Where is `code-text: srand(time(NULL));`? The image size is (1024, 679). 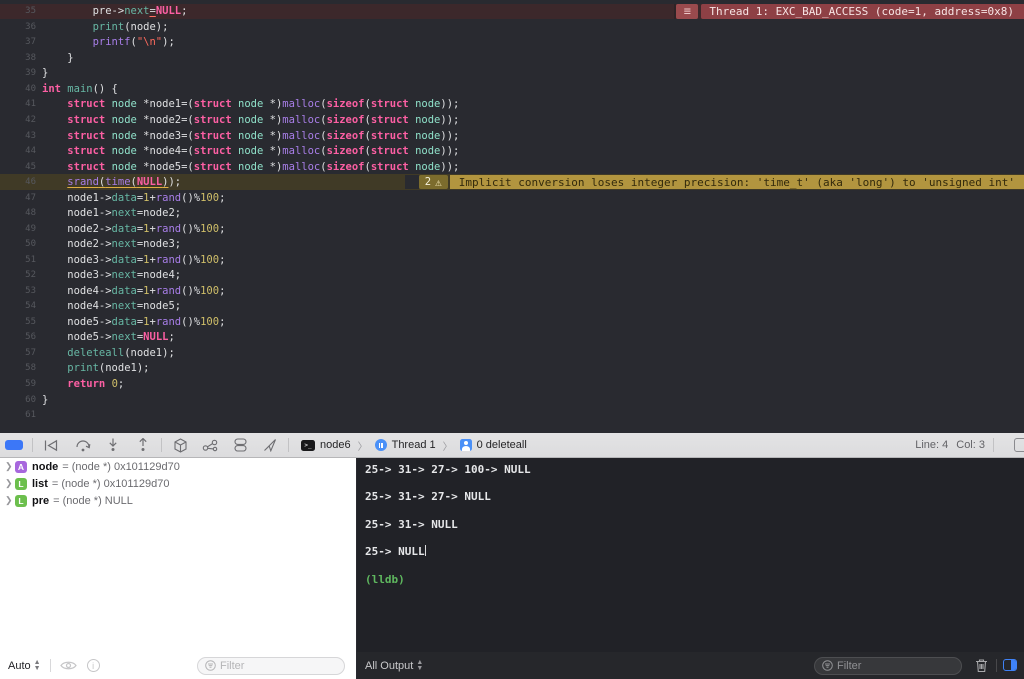
code-text: srand(time(NULL)); is located at coordinates (124, 182).